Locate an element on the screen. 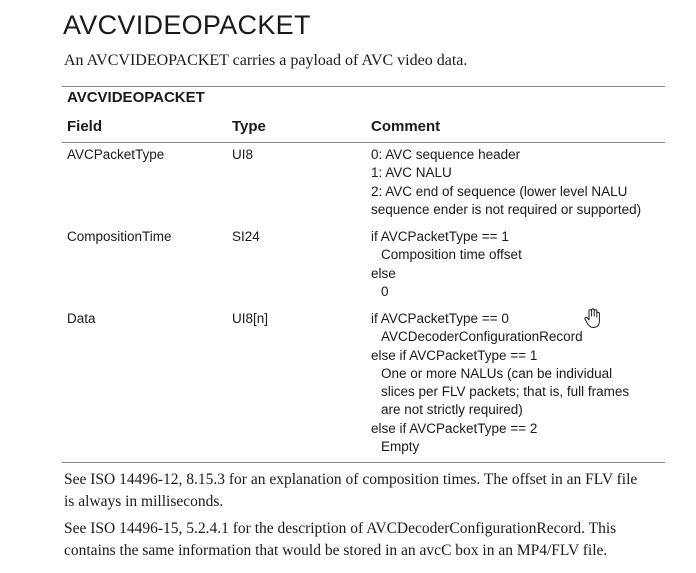 Image resolution: width=696 pixels, height=573 pixels. comment-line: 1: AVC NALU is located at coordinates (411, 173).